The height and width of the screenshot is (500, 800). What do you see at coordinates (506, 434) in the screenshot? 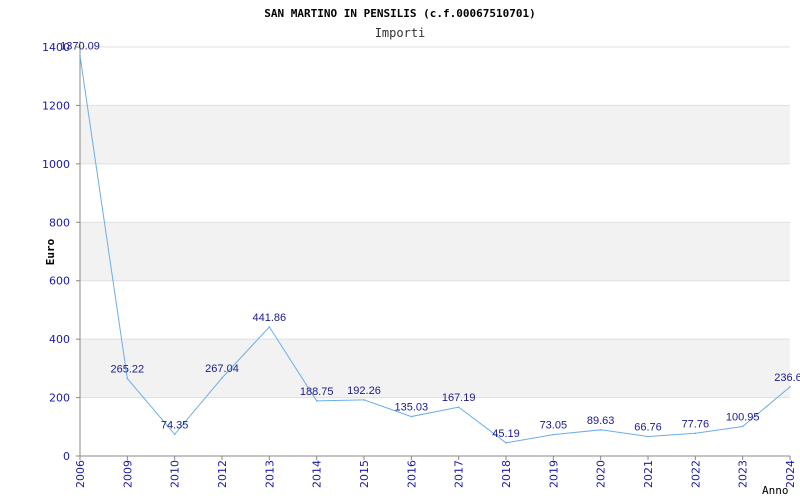
I see `data-label: 45.19` at bounding box center [506, 434].